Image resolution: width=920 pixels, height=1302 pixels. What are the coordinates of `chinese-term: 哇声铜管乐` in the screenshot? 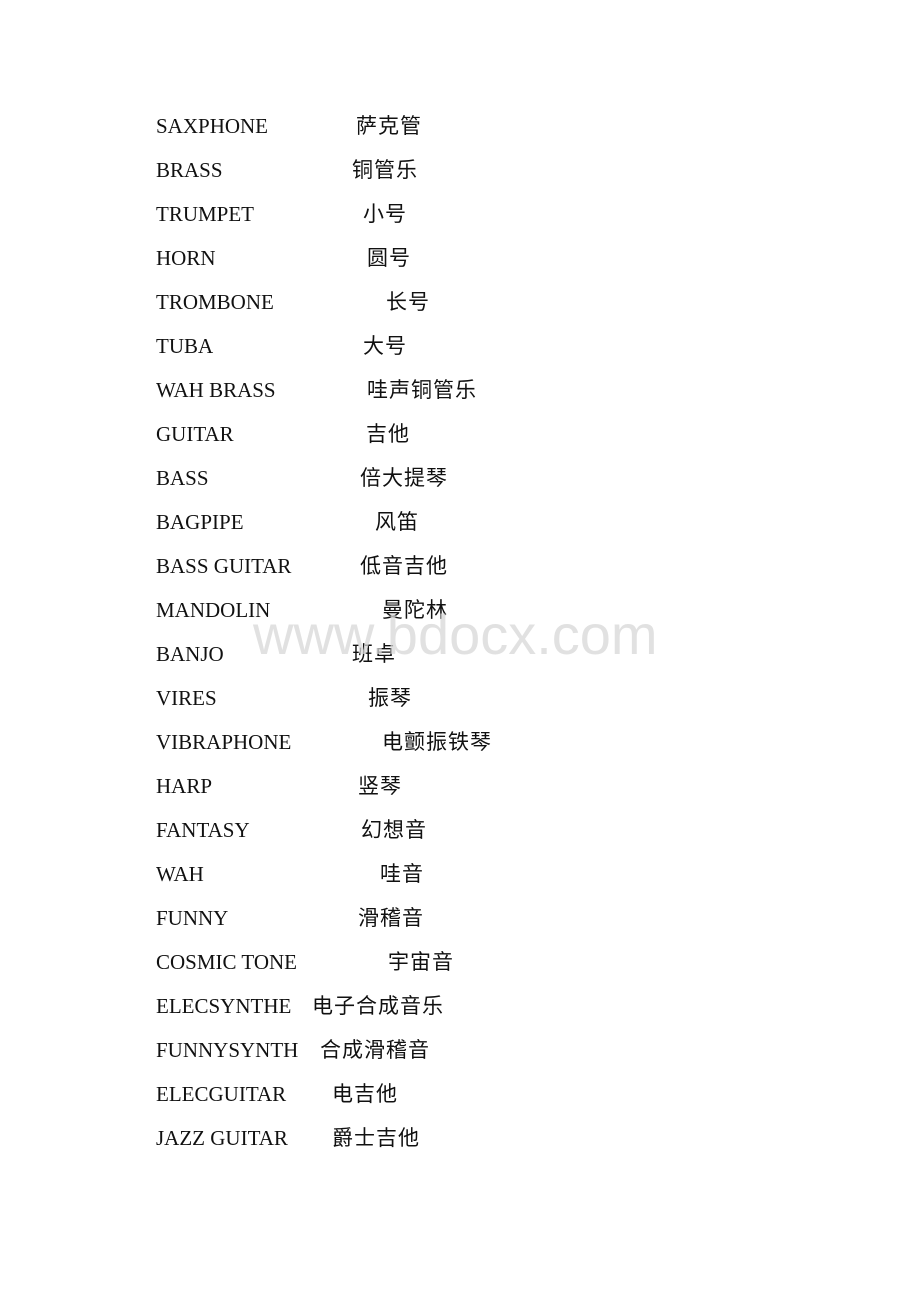 It's located at (422, 390).